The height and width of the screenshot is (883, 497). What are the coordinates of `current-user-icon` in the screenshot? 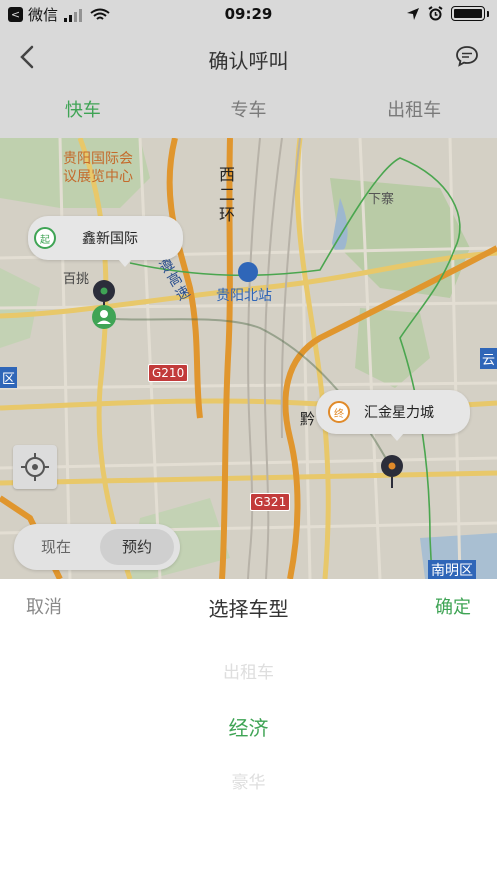 It's located at (104, 317).